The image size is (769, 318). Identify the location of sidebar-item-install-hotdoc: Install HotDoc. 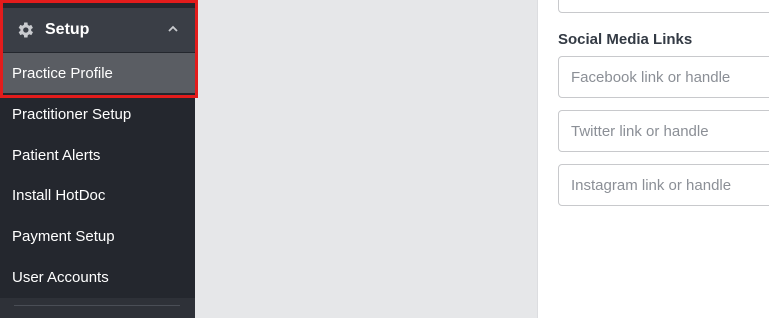
(97, 195).